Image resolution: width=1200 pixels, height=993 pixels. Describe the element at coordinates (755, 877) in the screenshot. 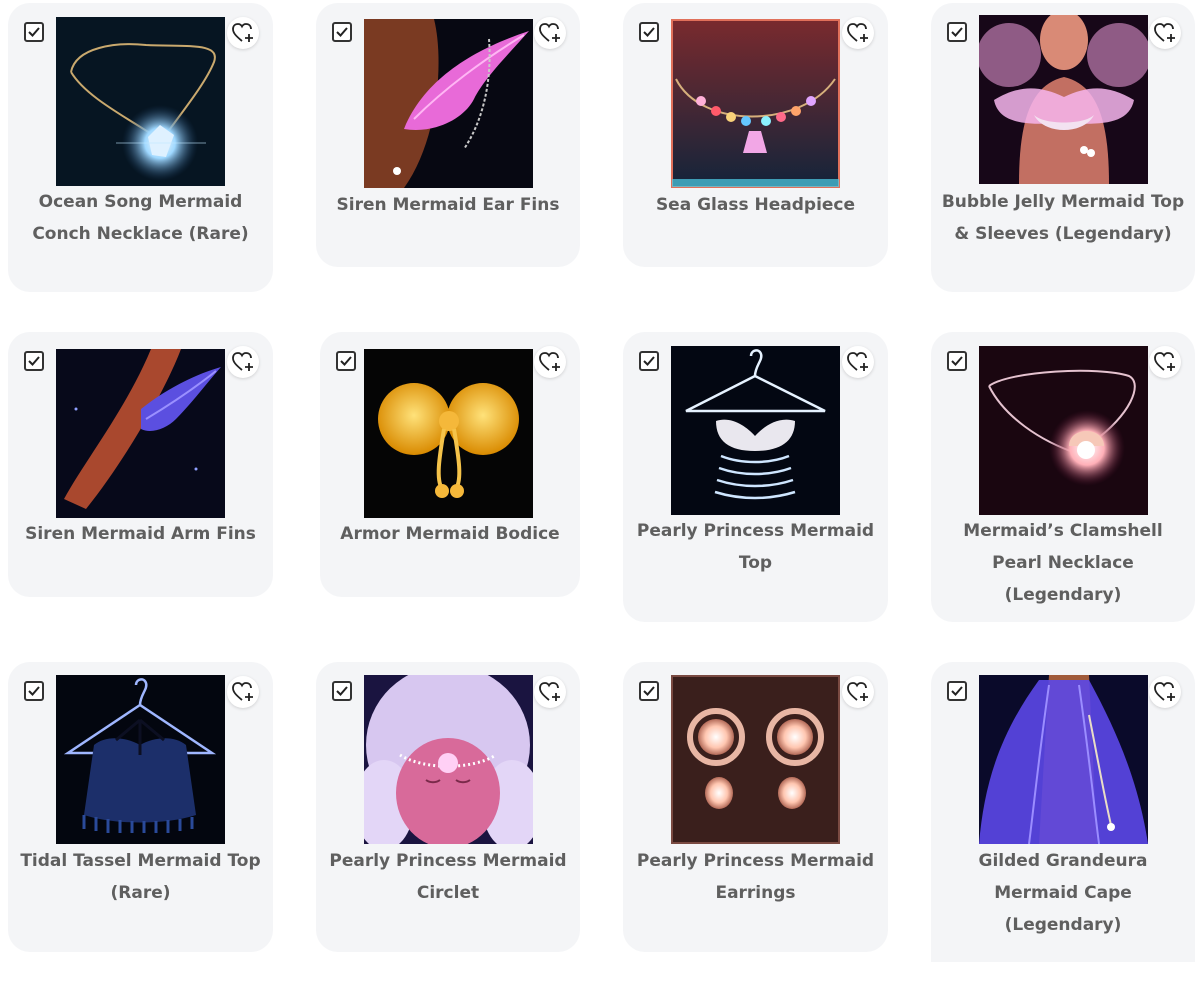

I see `item-title: Pearly Princess Mermaid Earrings` at that location.